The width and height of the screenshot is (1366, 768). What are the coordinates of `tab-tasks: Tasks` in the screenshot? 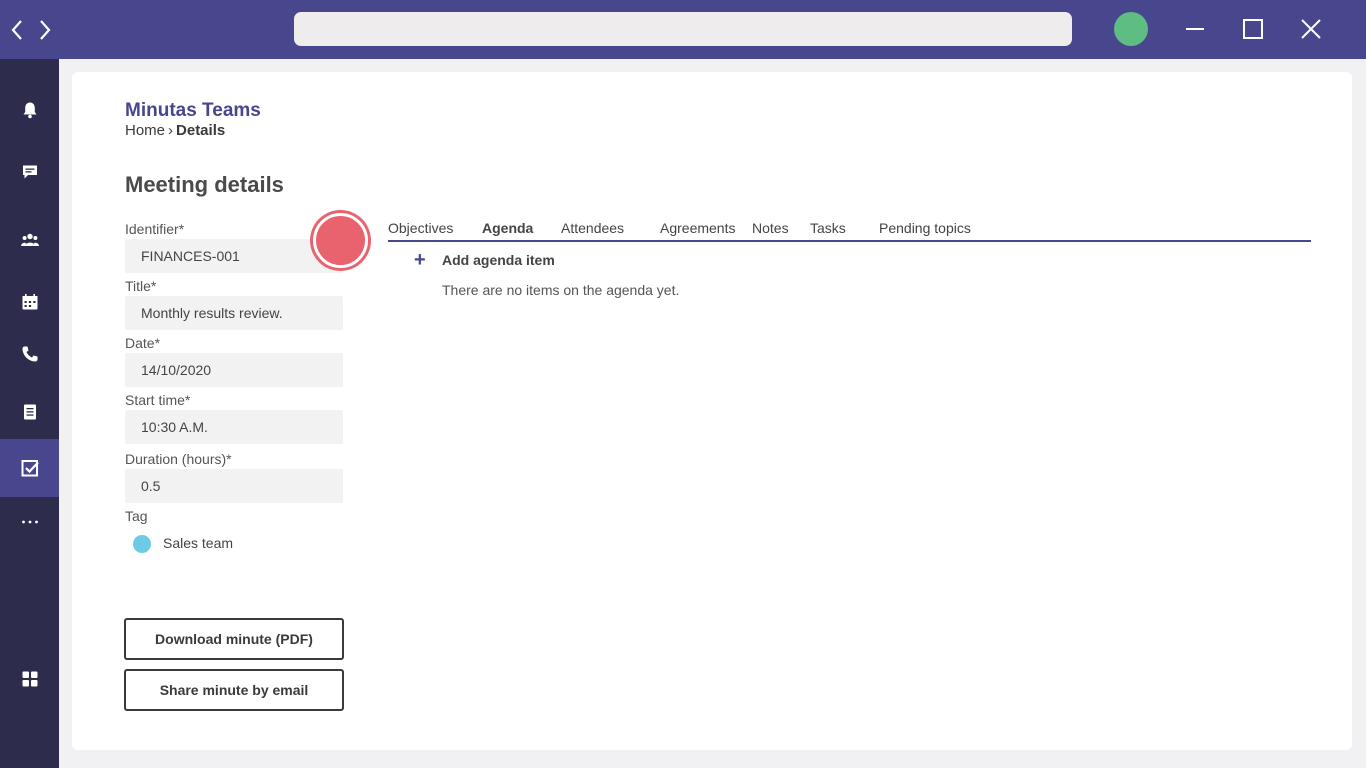 It's located at (828, 228).